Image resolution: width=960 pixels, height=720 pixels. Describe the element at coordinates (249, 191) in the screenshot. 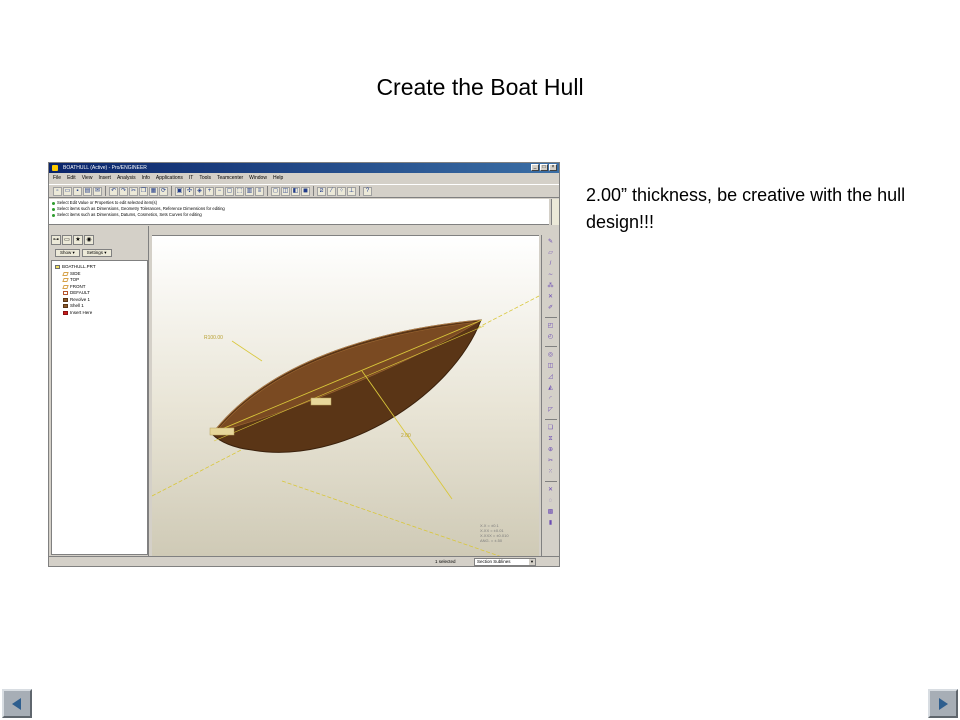

I see `saved-views-icon: ▥` at that location.